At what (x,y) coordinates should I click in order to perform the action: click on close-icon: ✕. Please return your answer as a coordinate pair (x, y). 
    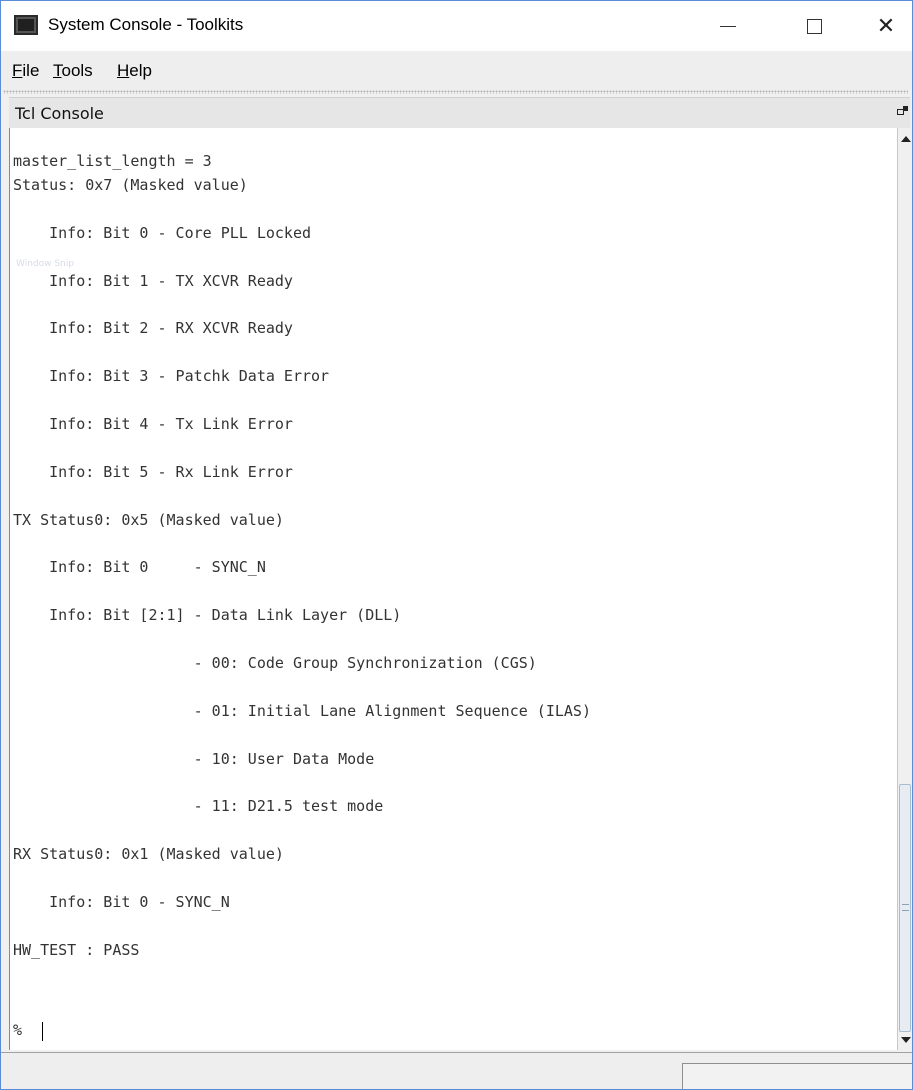
    Looking at the image, I should click on (886, 26).